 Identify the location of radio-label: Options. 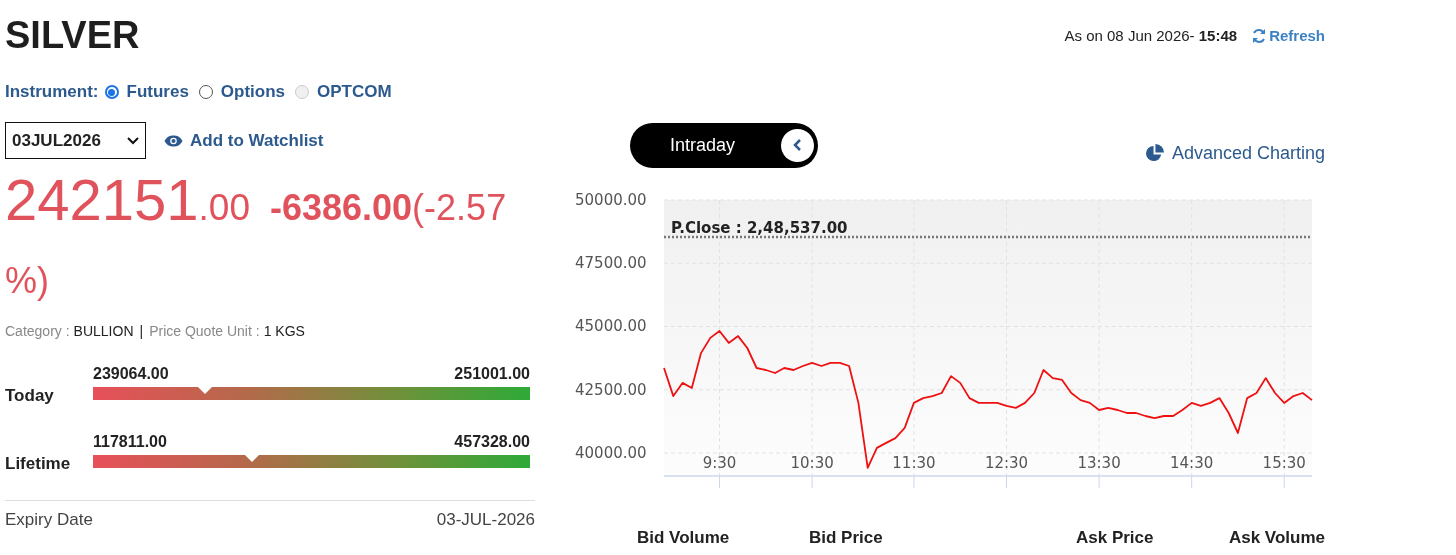
(253, 92).